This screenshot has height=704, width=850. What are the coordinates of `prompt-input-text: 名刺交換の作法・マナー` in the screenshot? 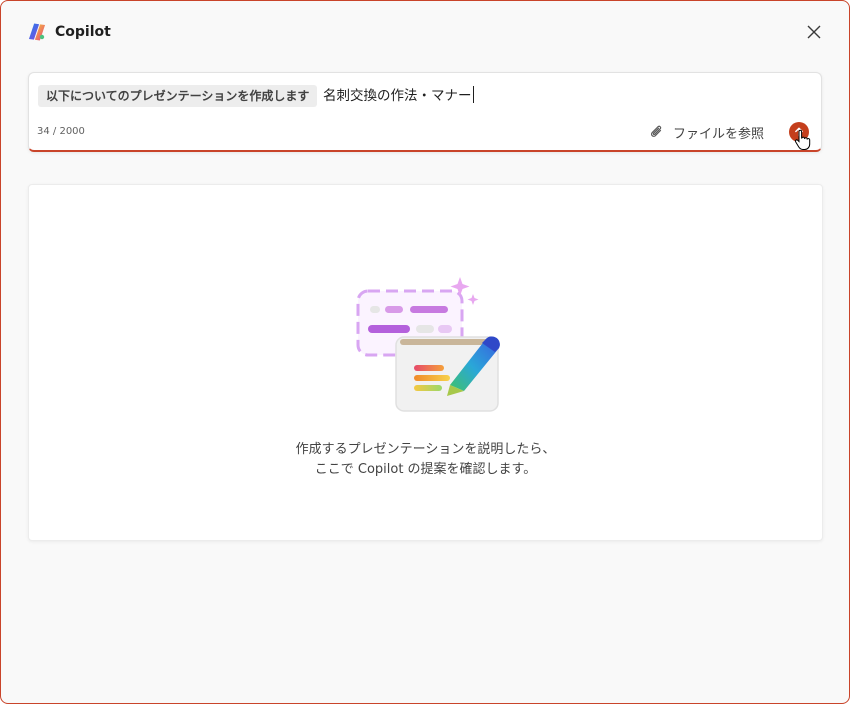 It's located at (397, 96).